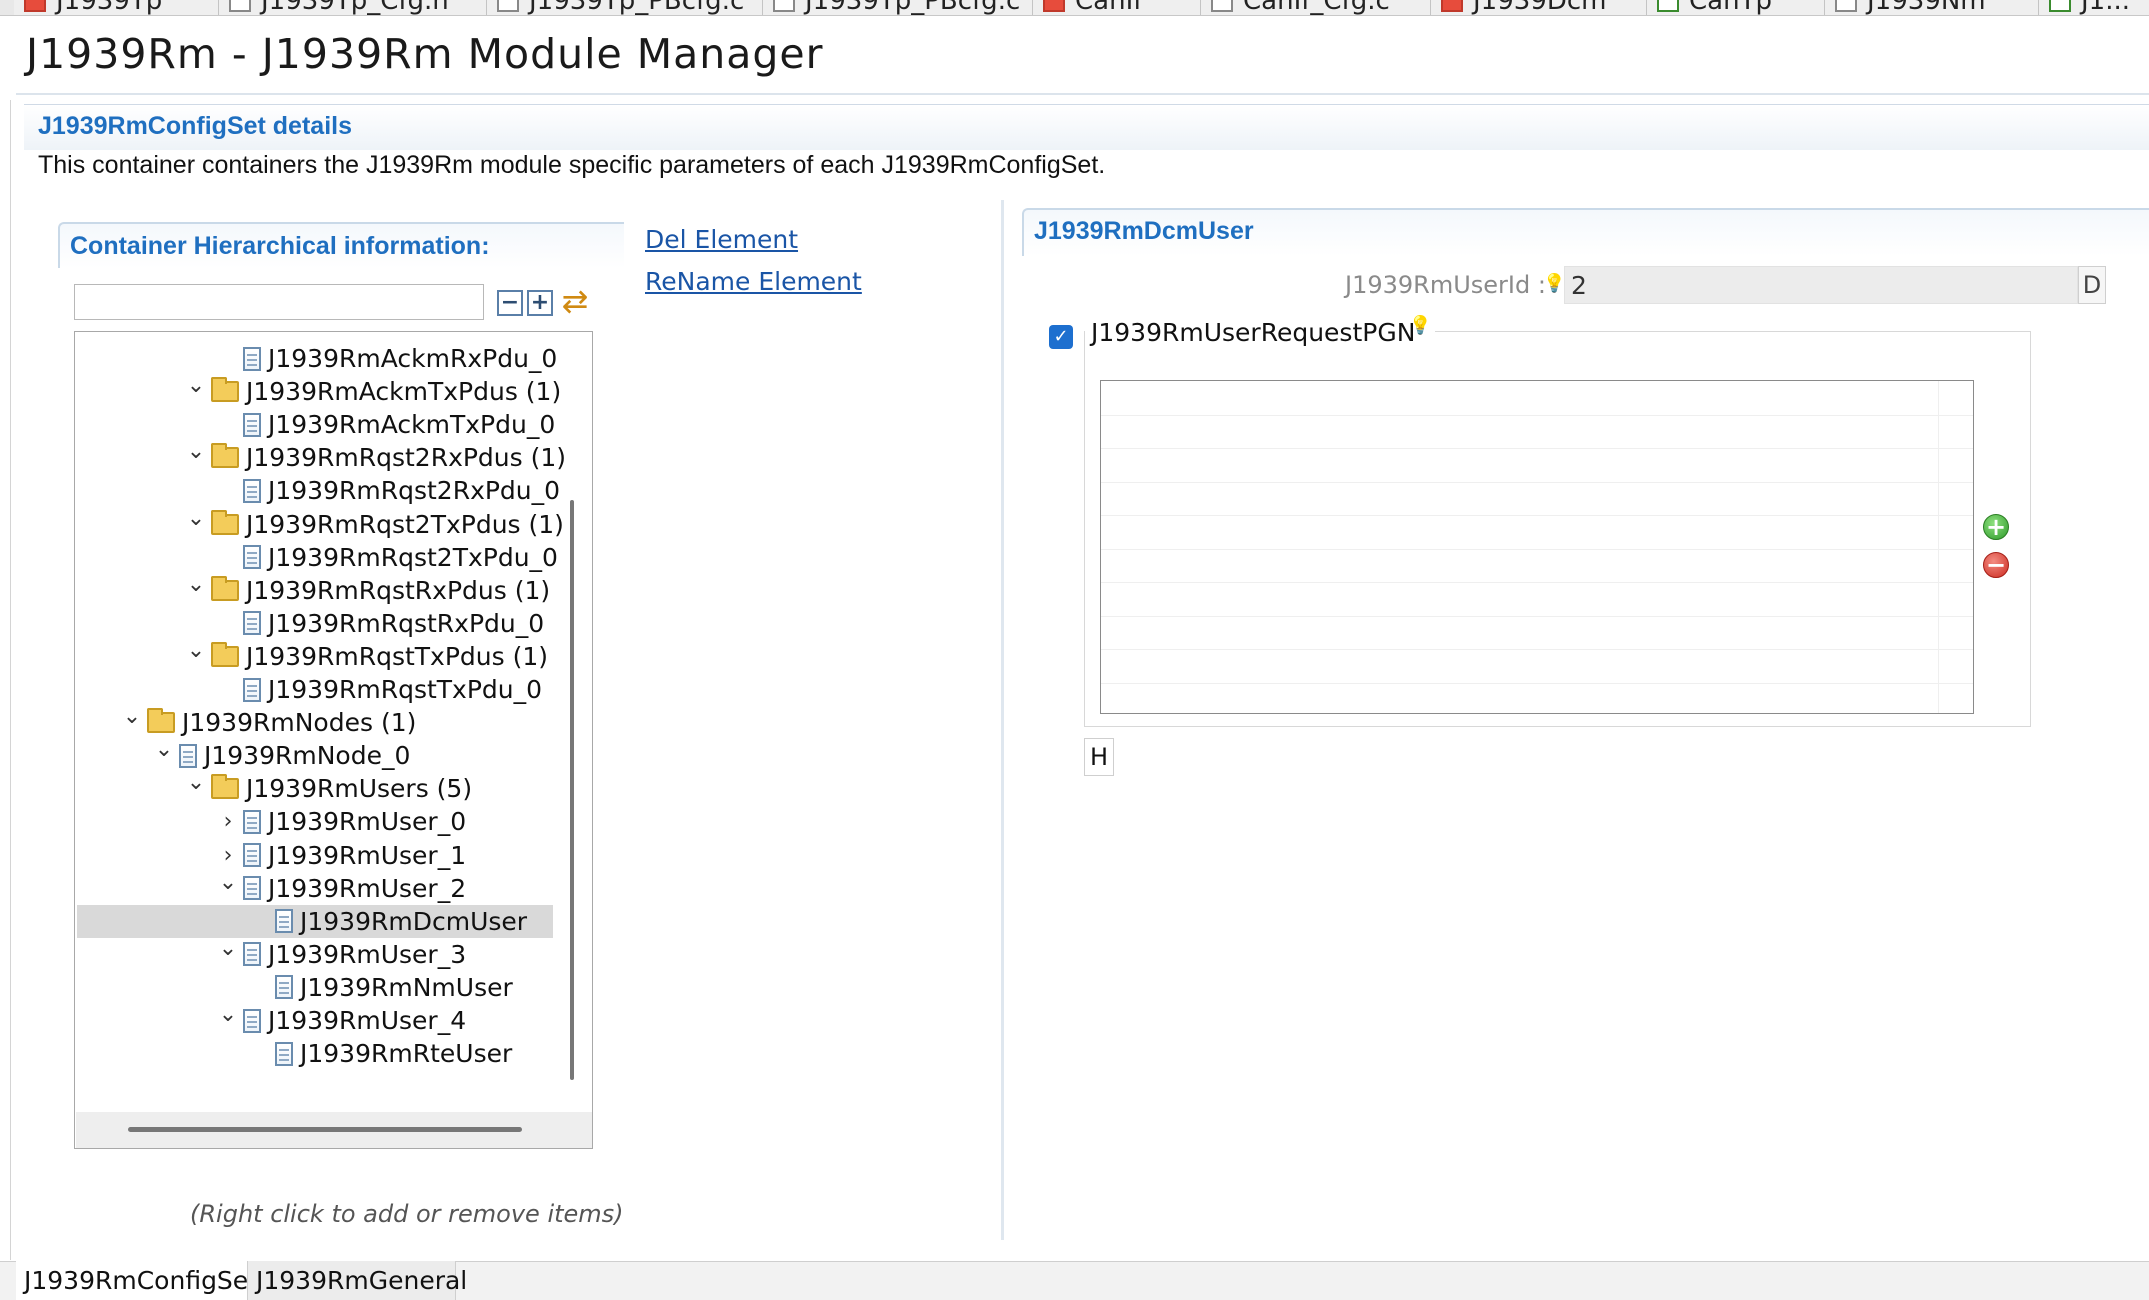 This screenshot has height=1300, width=2149. What do you see at coordinates (572, 790) in the screenshot?
I see `tree-vertical-scrollbar` at bounding box center [572, 790].